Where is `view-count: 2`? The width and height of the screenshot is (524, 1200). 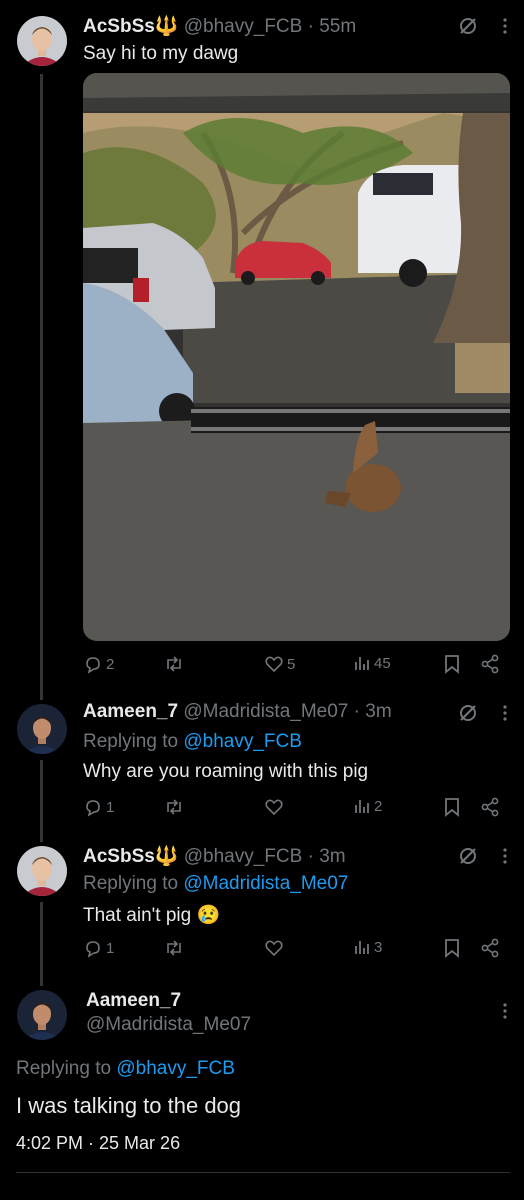
view-count: 2 is located at coordinates (378, 806).